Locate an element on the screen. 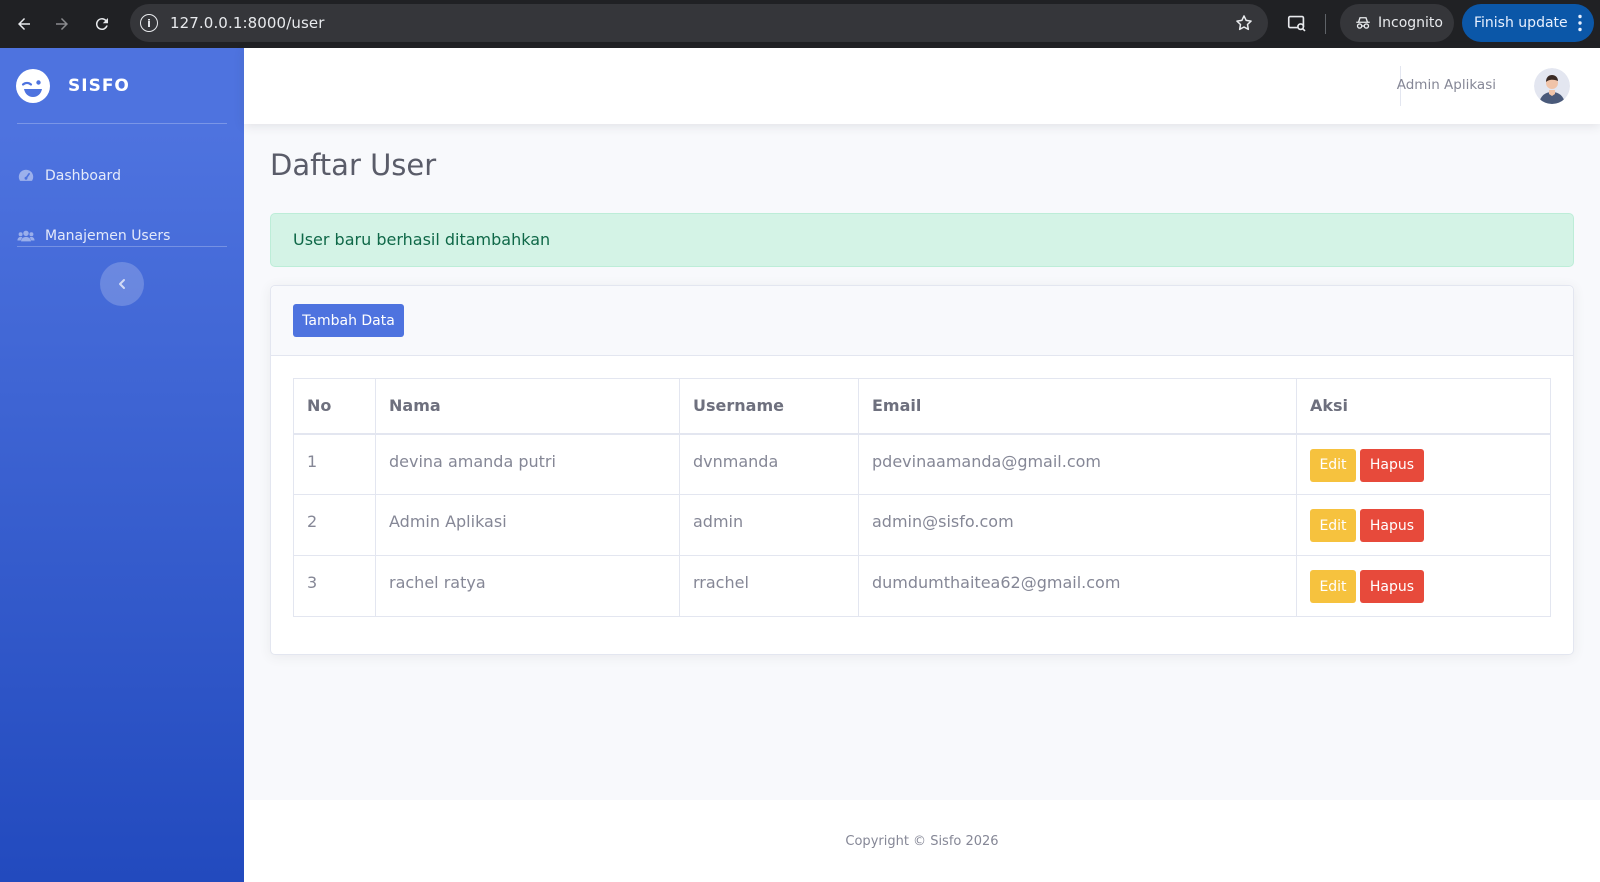  cell-username: dvnmanda is located at coordinates (769, 464).